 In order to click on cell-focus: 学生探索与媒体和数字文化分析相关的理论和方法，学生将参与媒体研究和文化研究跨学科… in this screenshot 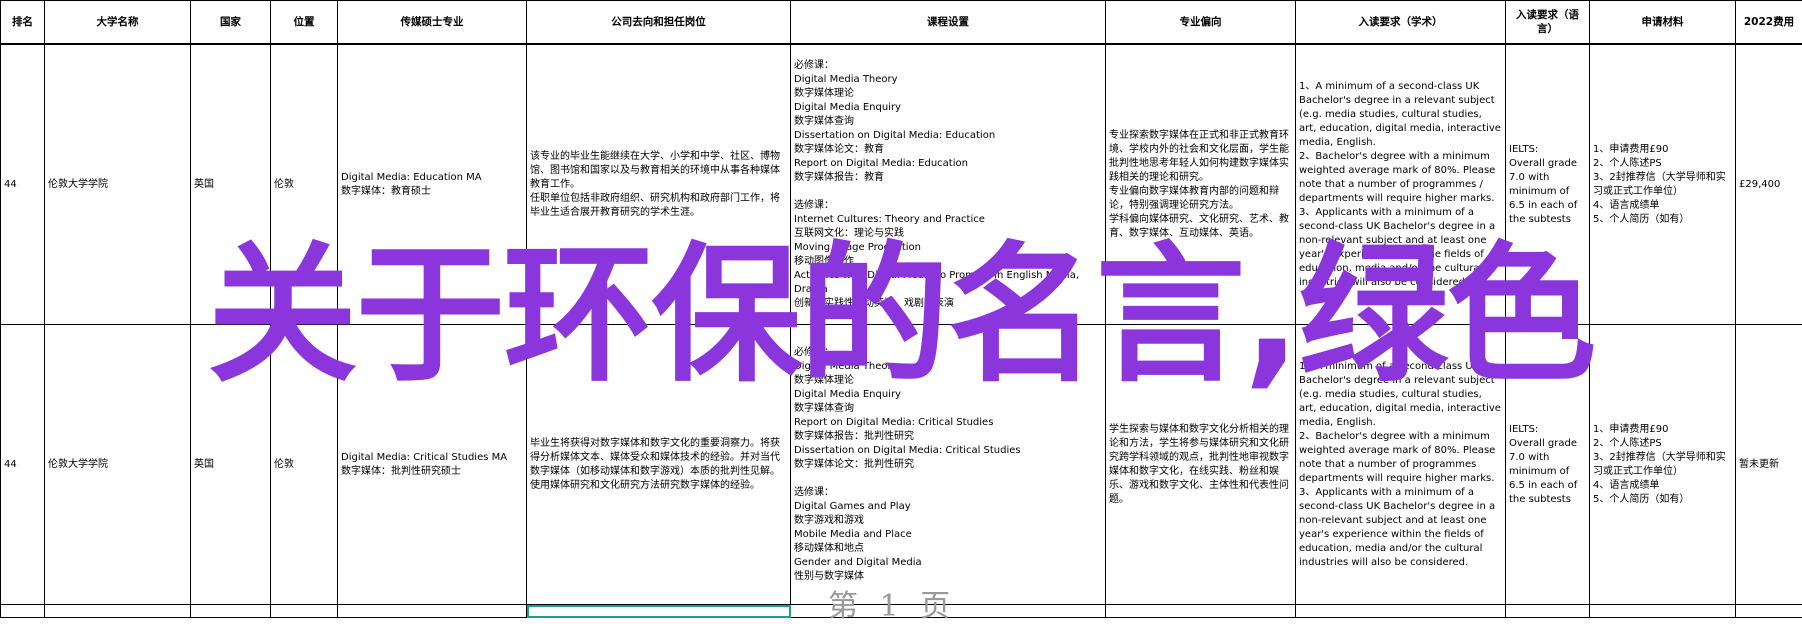, I will do `click(1201, 465)`.